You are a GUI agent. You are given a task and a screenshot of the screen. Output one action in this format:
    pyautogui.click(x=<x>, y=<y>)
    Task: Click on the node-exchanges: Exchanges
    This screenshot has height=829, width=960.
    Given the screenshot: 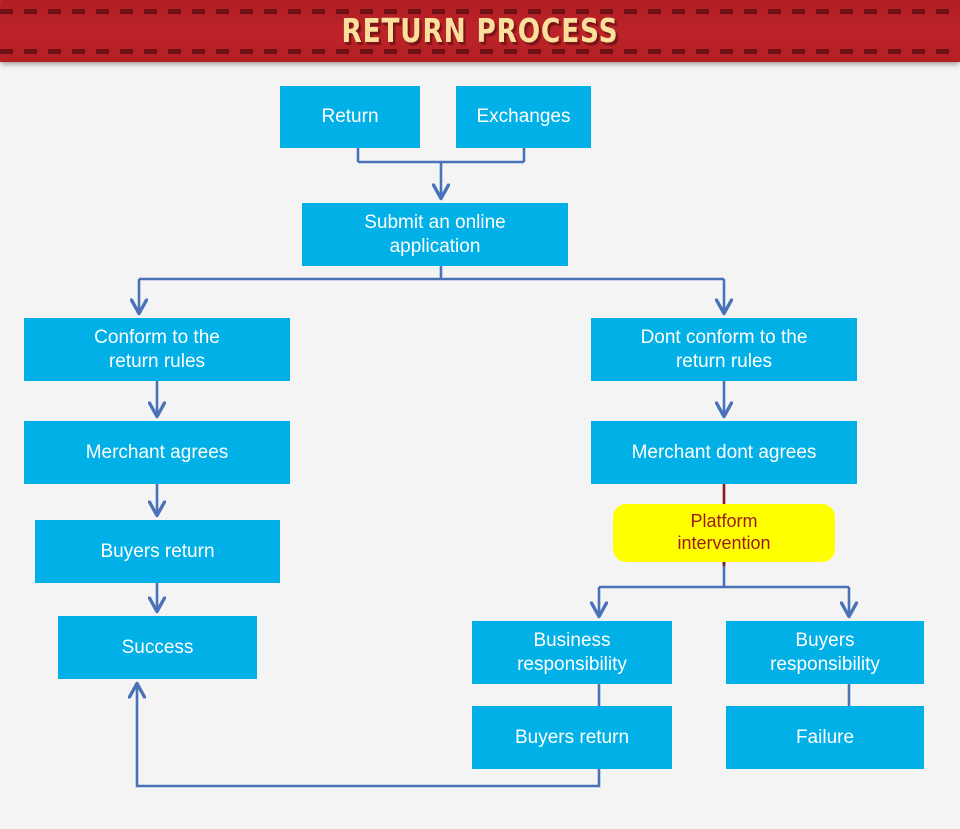 What is the action you would take?
    pyautogui.click(x=523, y=117)
    